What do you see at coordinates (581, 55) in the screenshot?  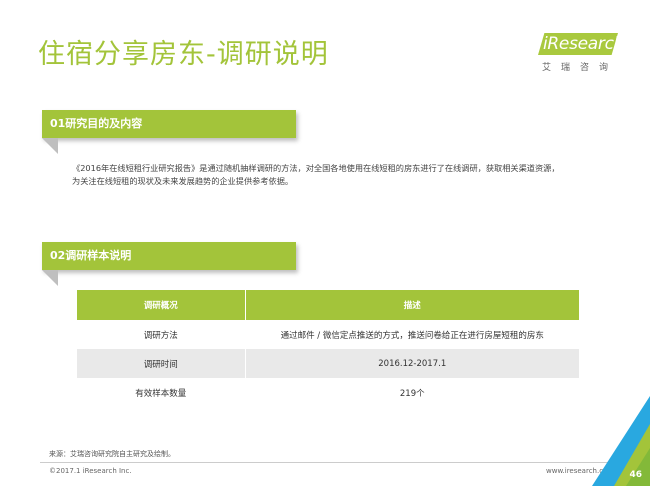 I see `iresearch-logo: iResearch 艾瑞咨询` at bounding box center [581, 55].